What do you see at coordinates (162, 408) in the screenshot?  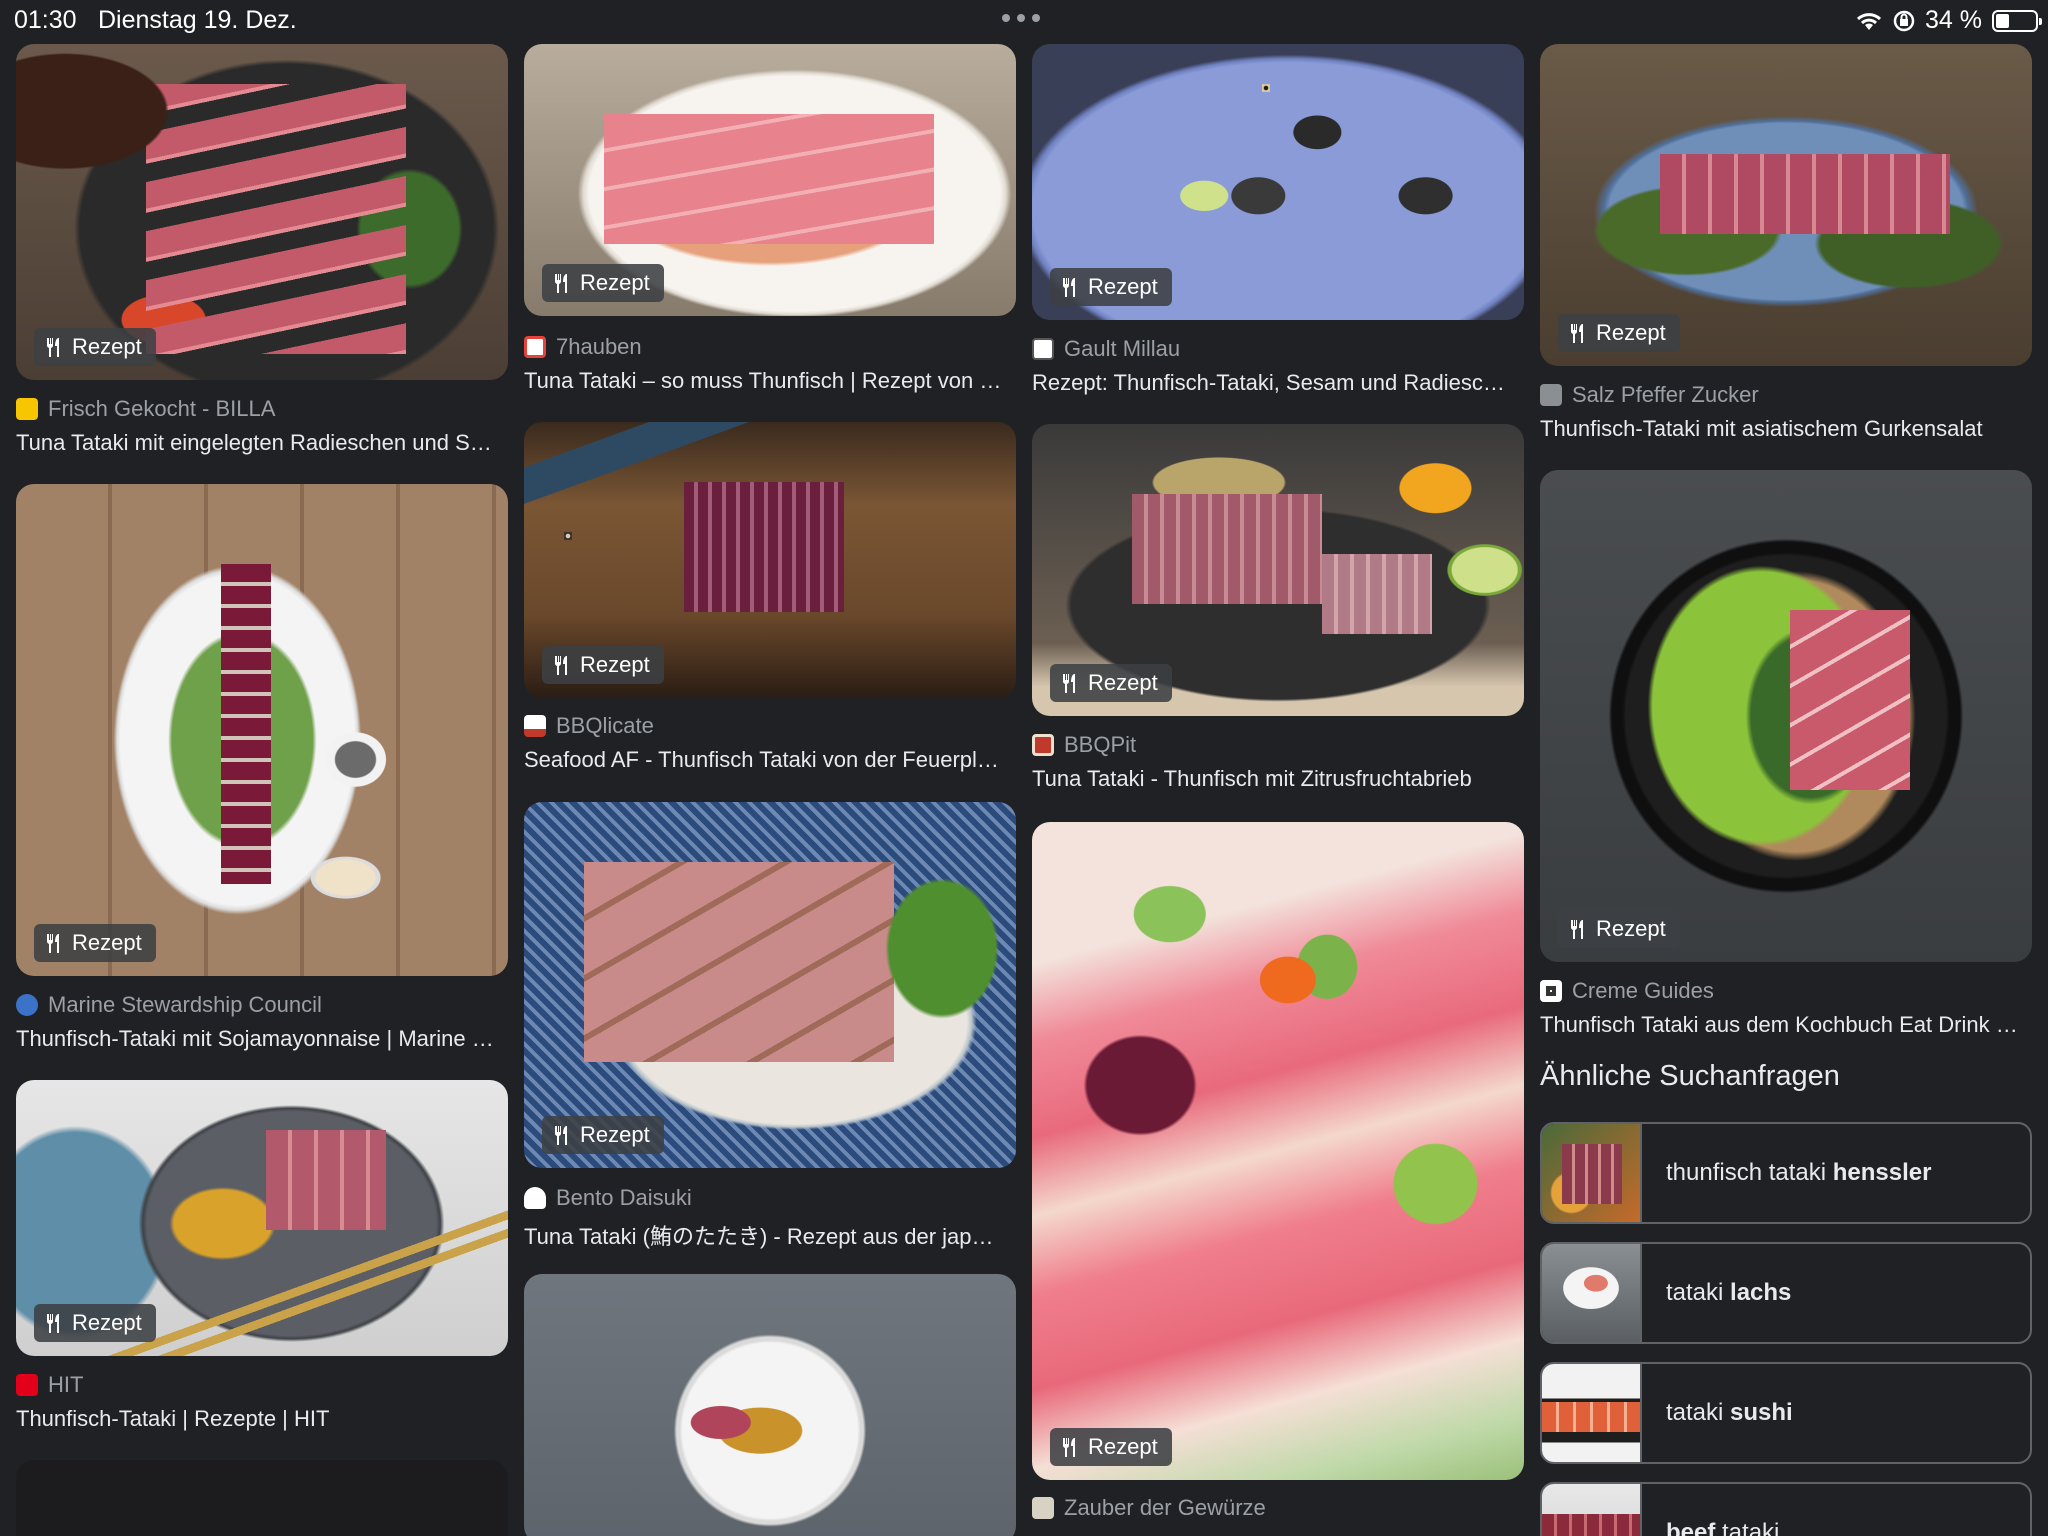 I see `source-name: Frisch Gekocht - BILLA` at bounding box center [162, 408].